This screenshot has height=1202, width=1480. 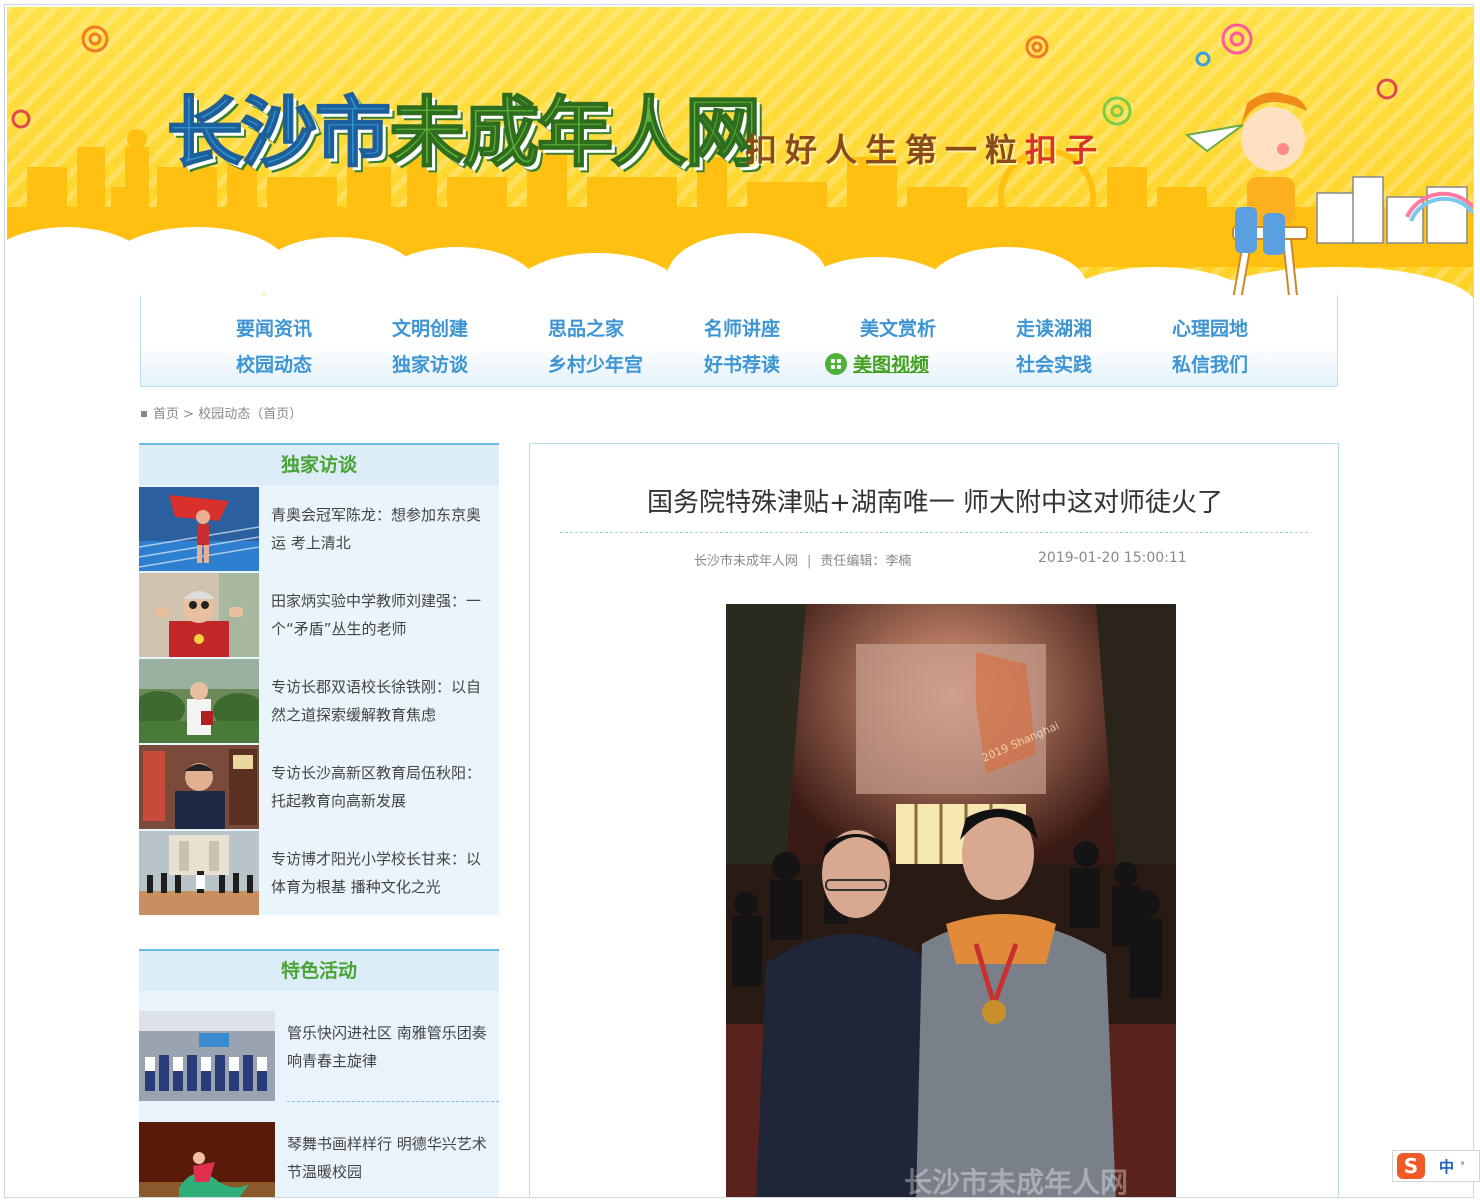 I want to click on article-meta: 长沙市未成年人网 | 责任编辑：李楠, so click(x=802, y=559).